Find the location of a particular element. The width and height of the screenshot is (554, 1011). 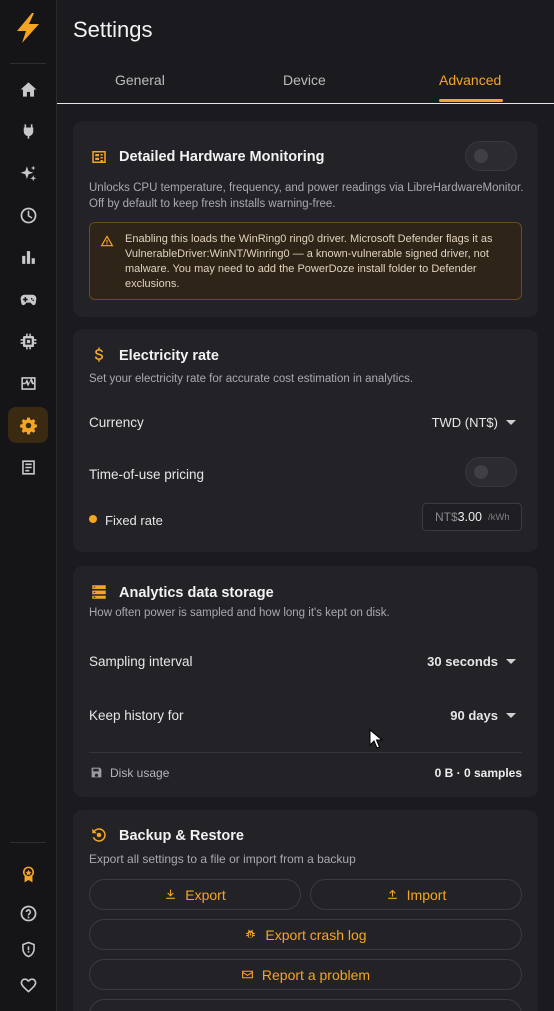

home-icon is located at coordinates (28, 89).